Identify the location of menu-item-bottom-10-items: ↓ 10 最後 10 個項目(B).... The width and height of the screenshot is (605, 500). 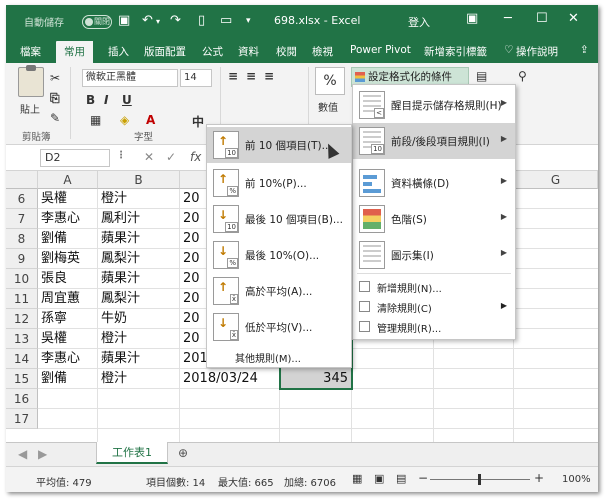
(279, 219).